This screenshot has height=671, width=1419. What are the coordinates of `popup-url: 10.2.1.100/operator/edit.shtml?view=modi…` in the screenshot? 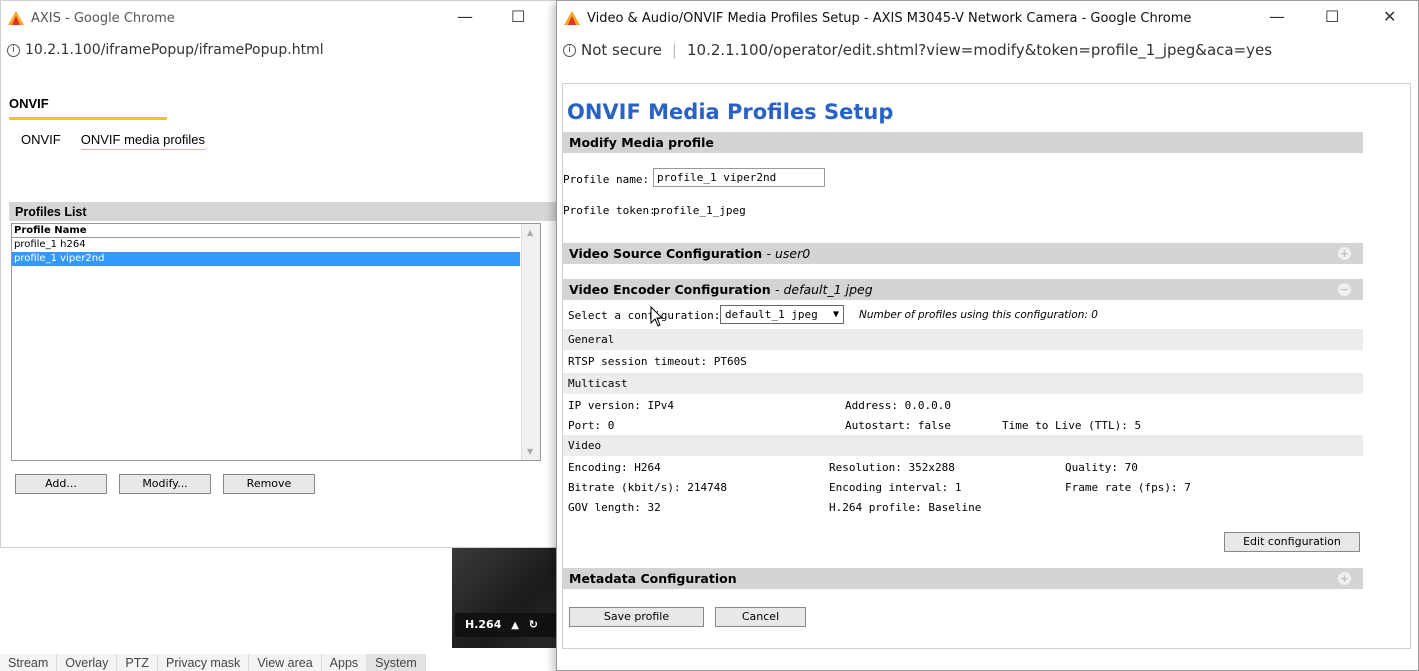 It's located at (979, 50).